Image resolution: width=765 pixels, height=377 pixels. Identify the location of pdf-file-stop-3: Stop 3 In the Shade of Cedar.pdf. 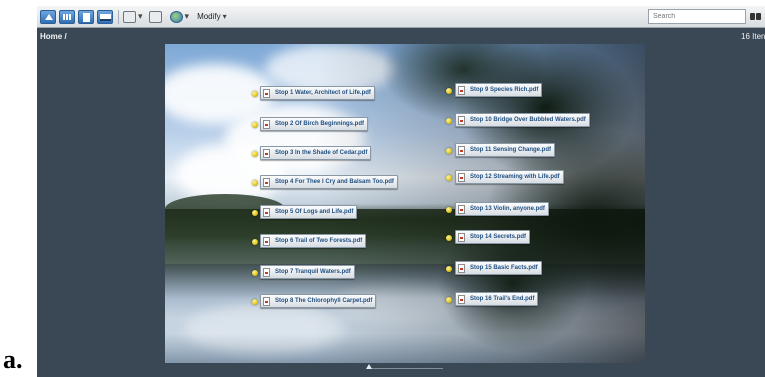
(316, 153).